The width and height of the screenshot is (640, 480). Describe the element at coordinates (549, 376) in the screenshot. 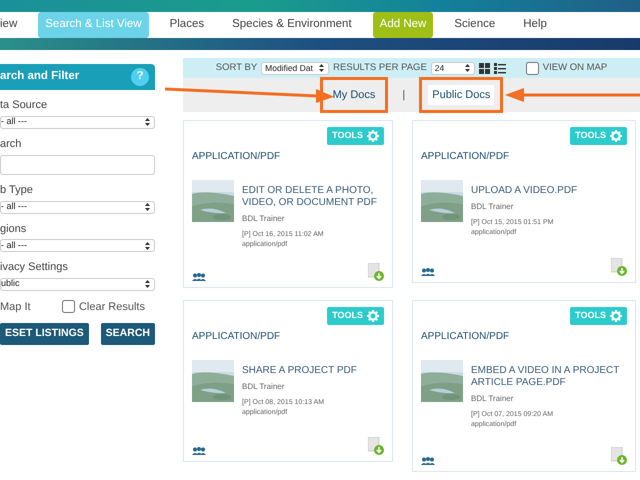

I see `document-title: EMBED A VIDEO IN A PROJECT ARTICLE PAGE.PDF` at that location.